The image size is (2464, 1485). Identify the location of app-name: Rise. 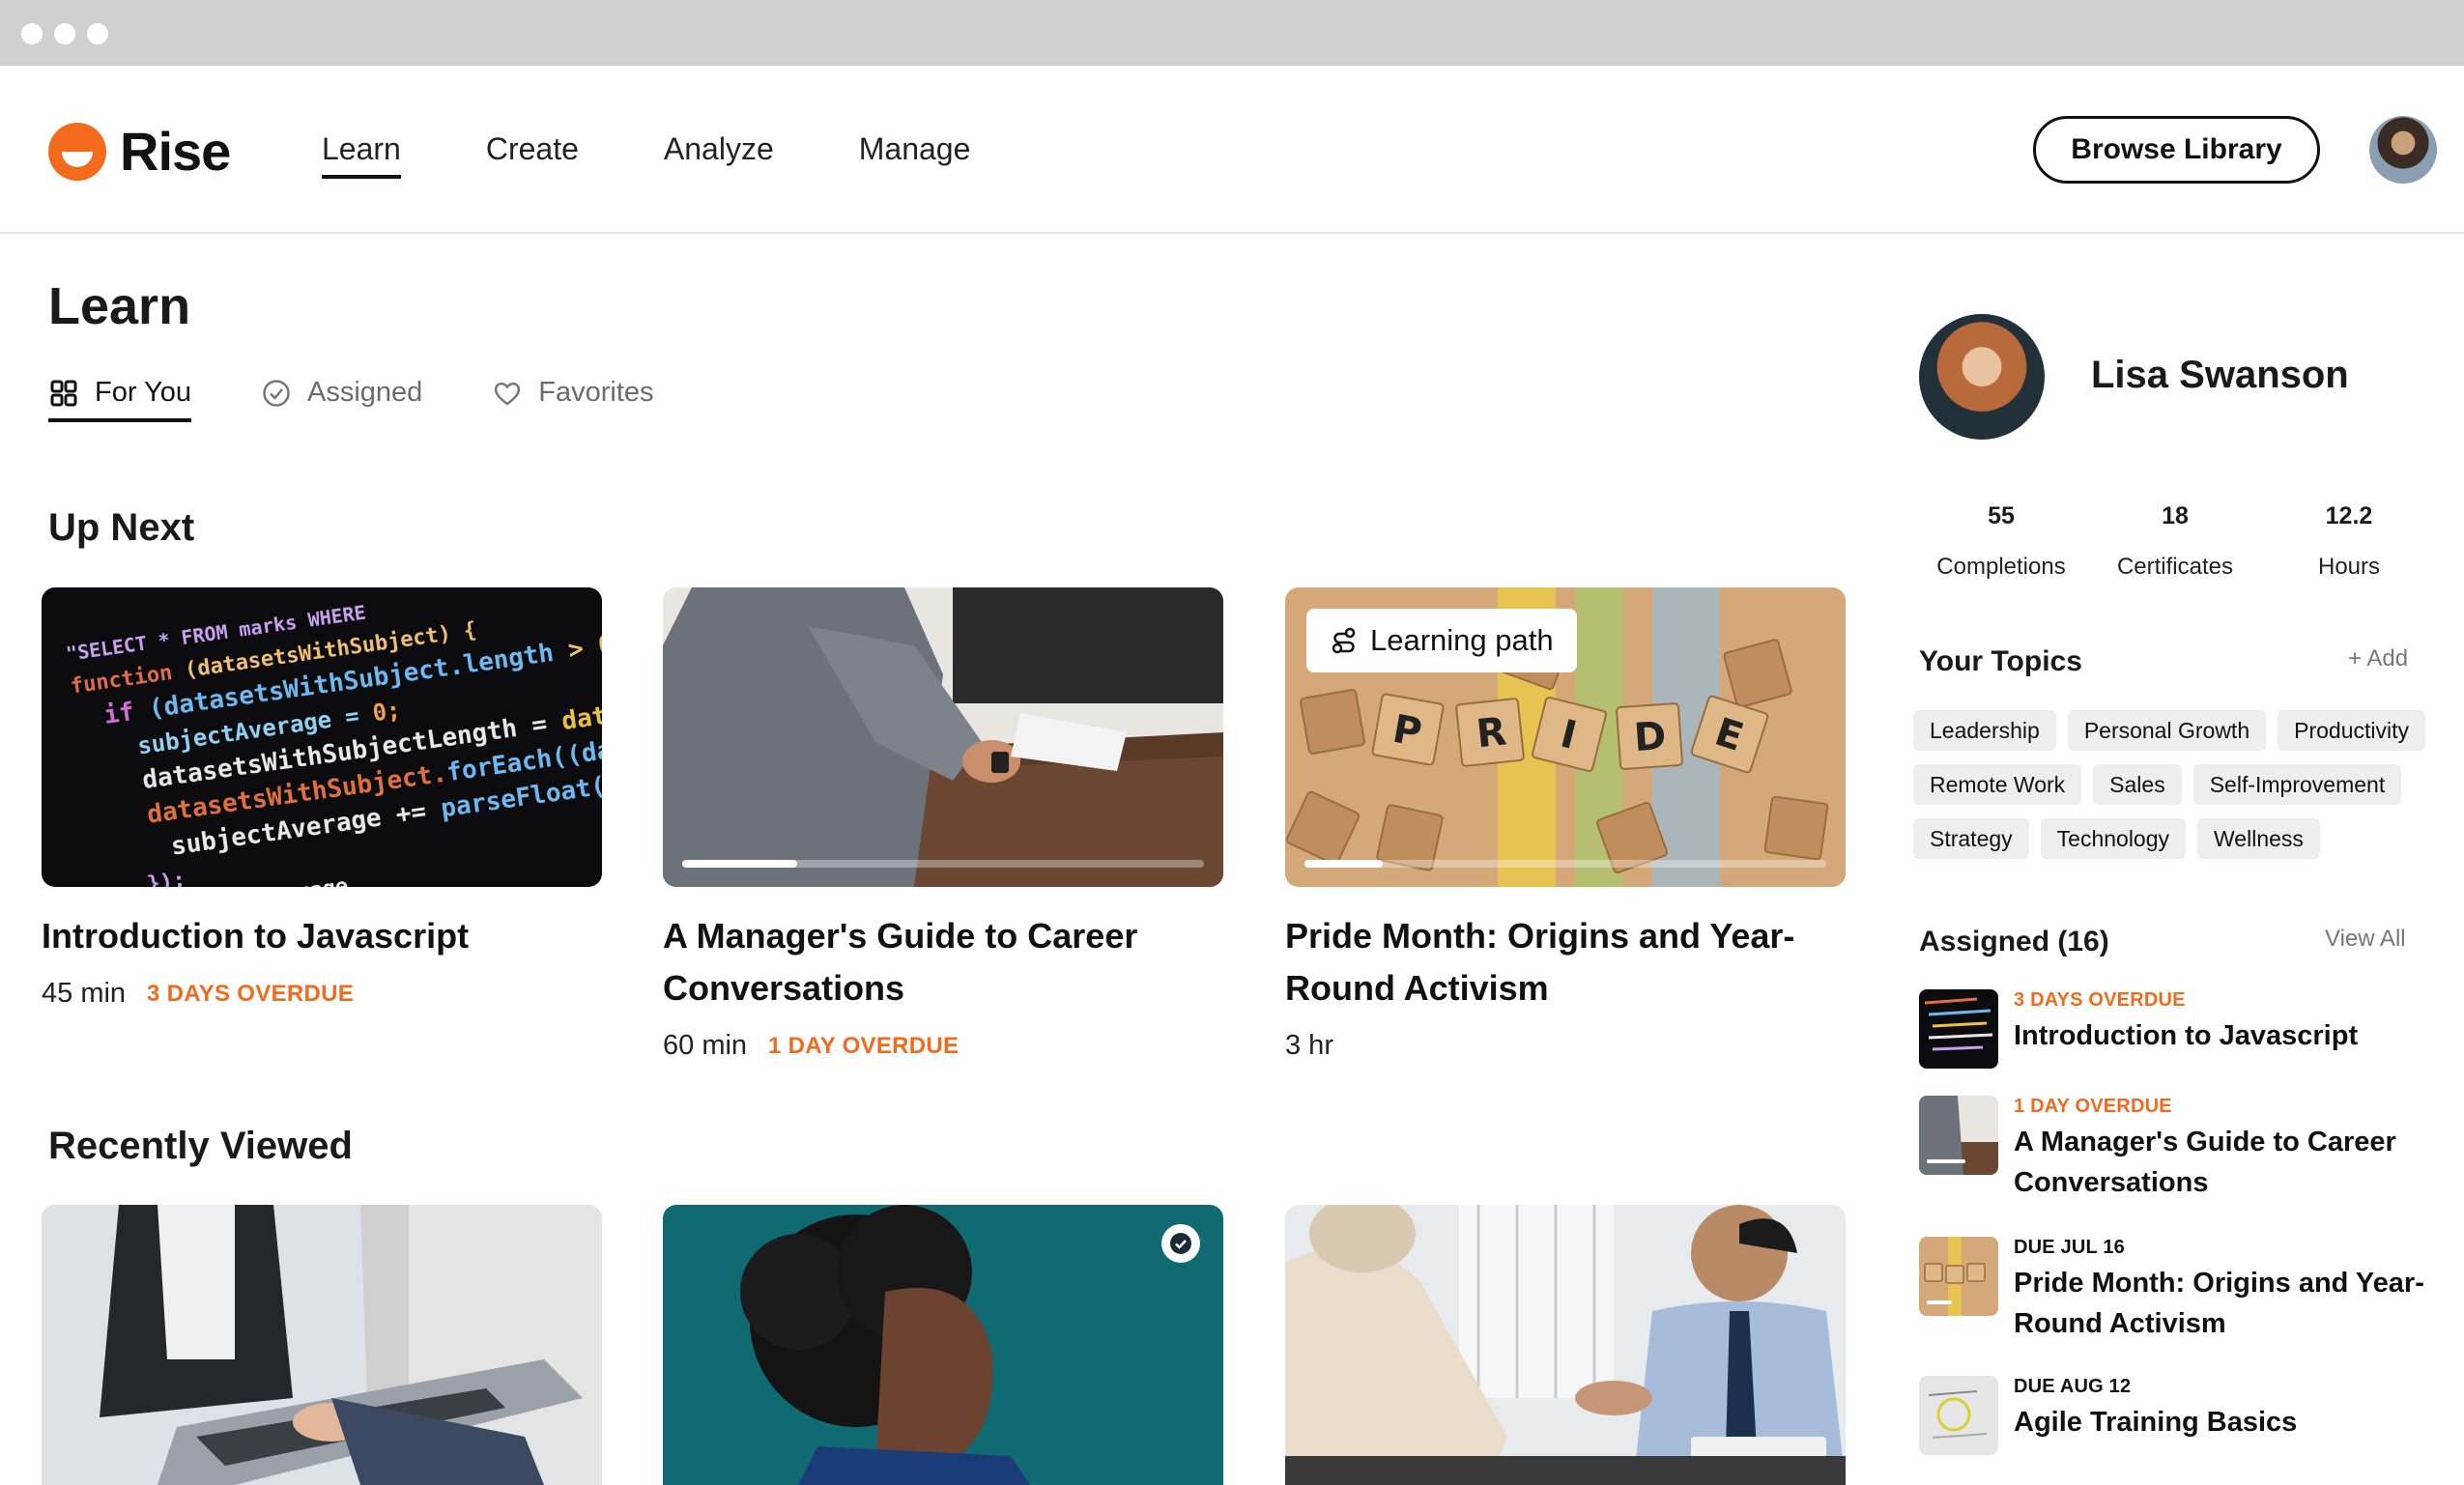
(175, 151).